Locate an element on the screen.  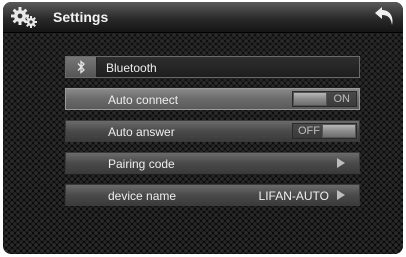
bluetooth-icon is located at coordinates (81, 67).